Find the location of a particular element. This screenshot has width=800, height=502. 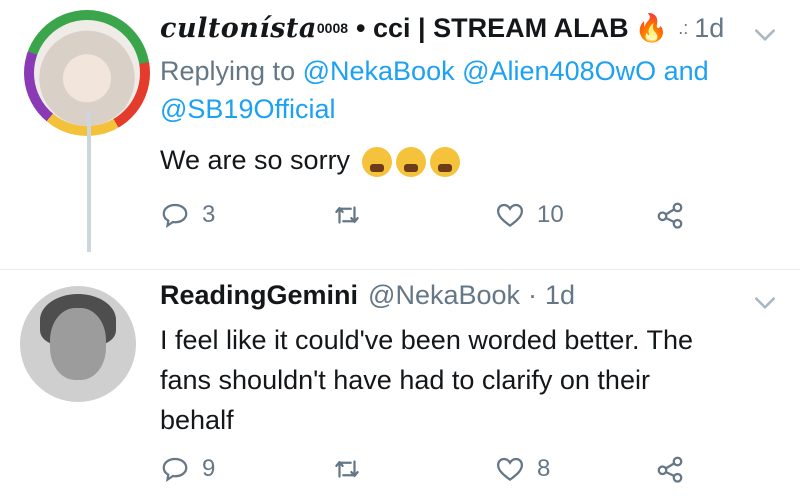

replying-and: and is located at coordinates (686, 71).